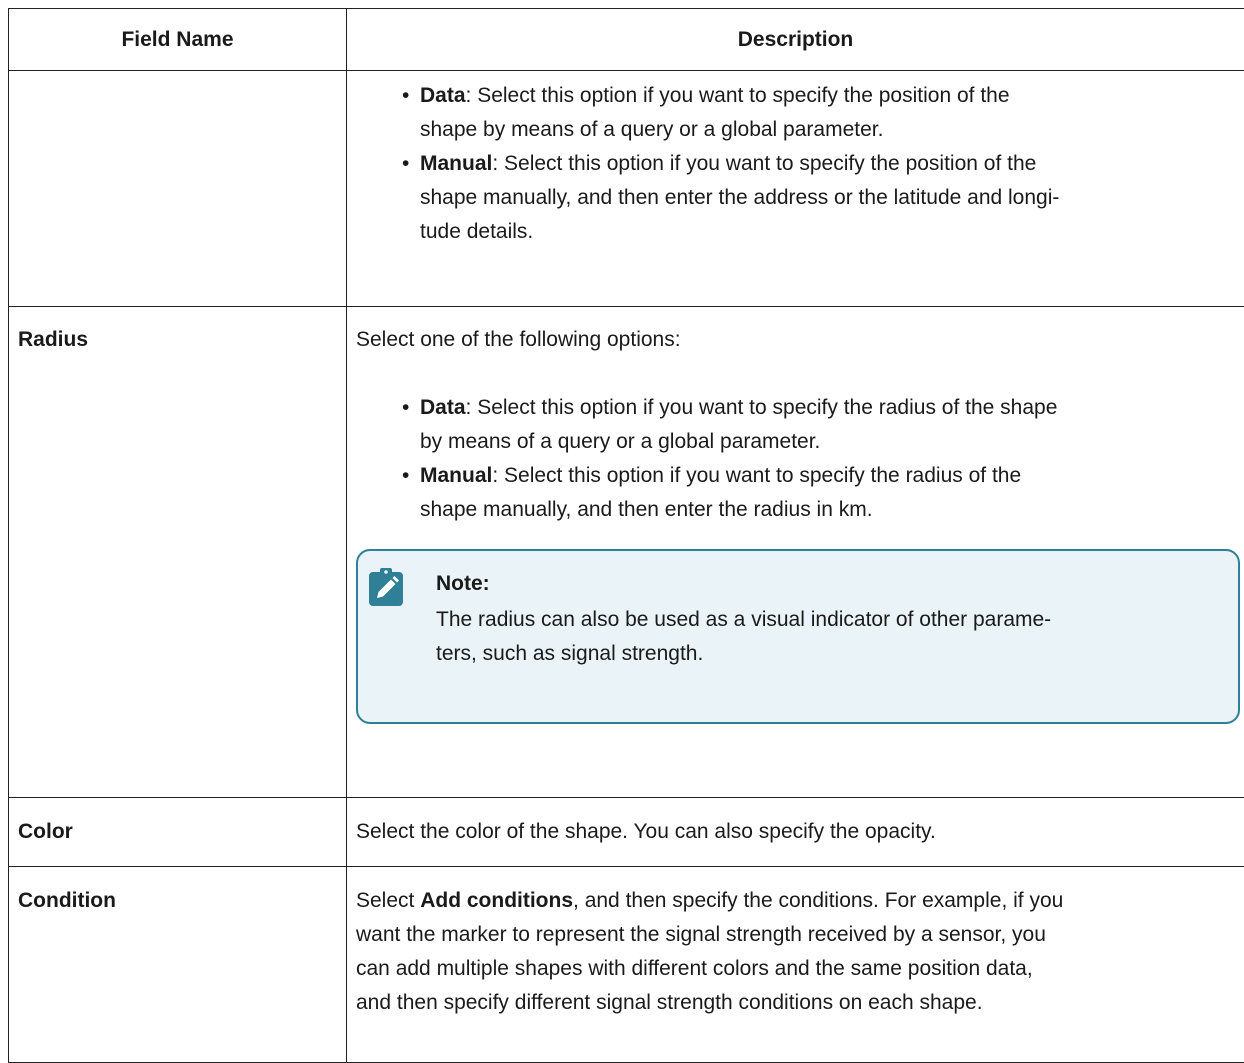  Describe the element at coordinates (178, 189) in the screenshot. I see `field-name-cell` at that location.